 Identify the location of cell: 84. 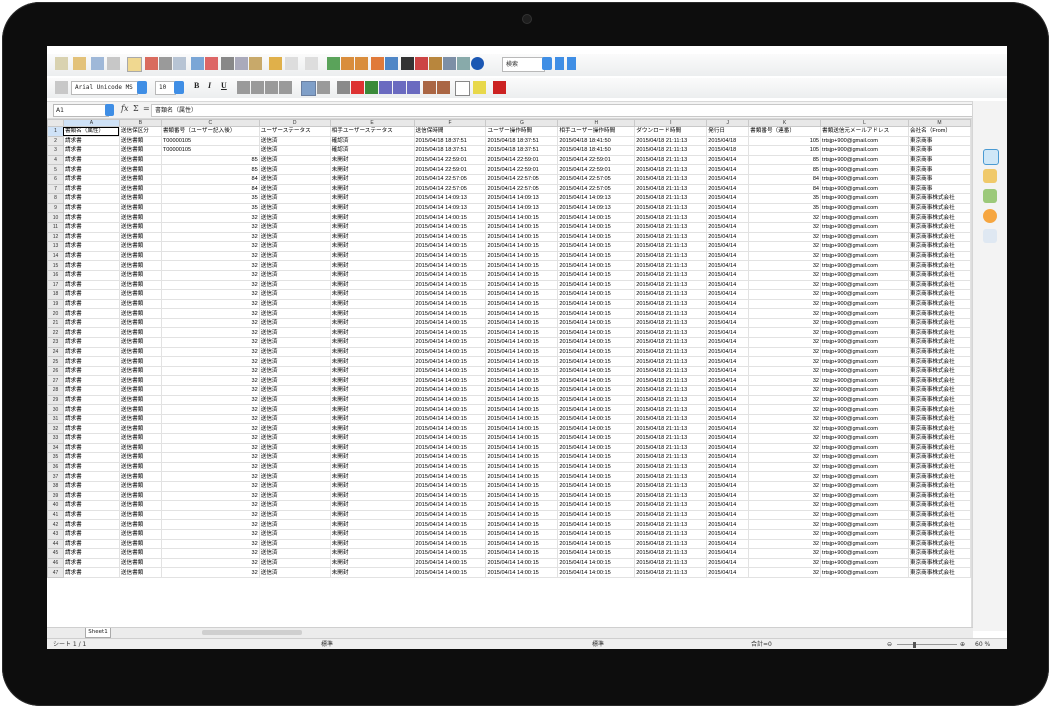
(210, 179).